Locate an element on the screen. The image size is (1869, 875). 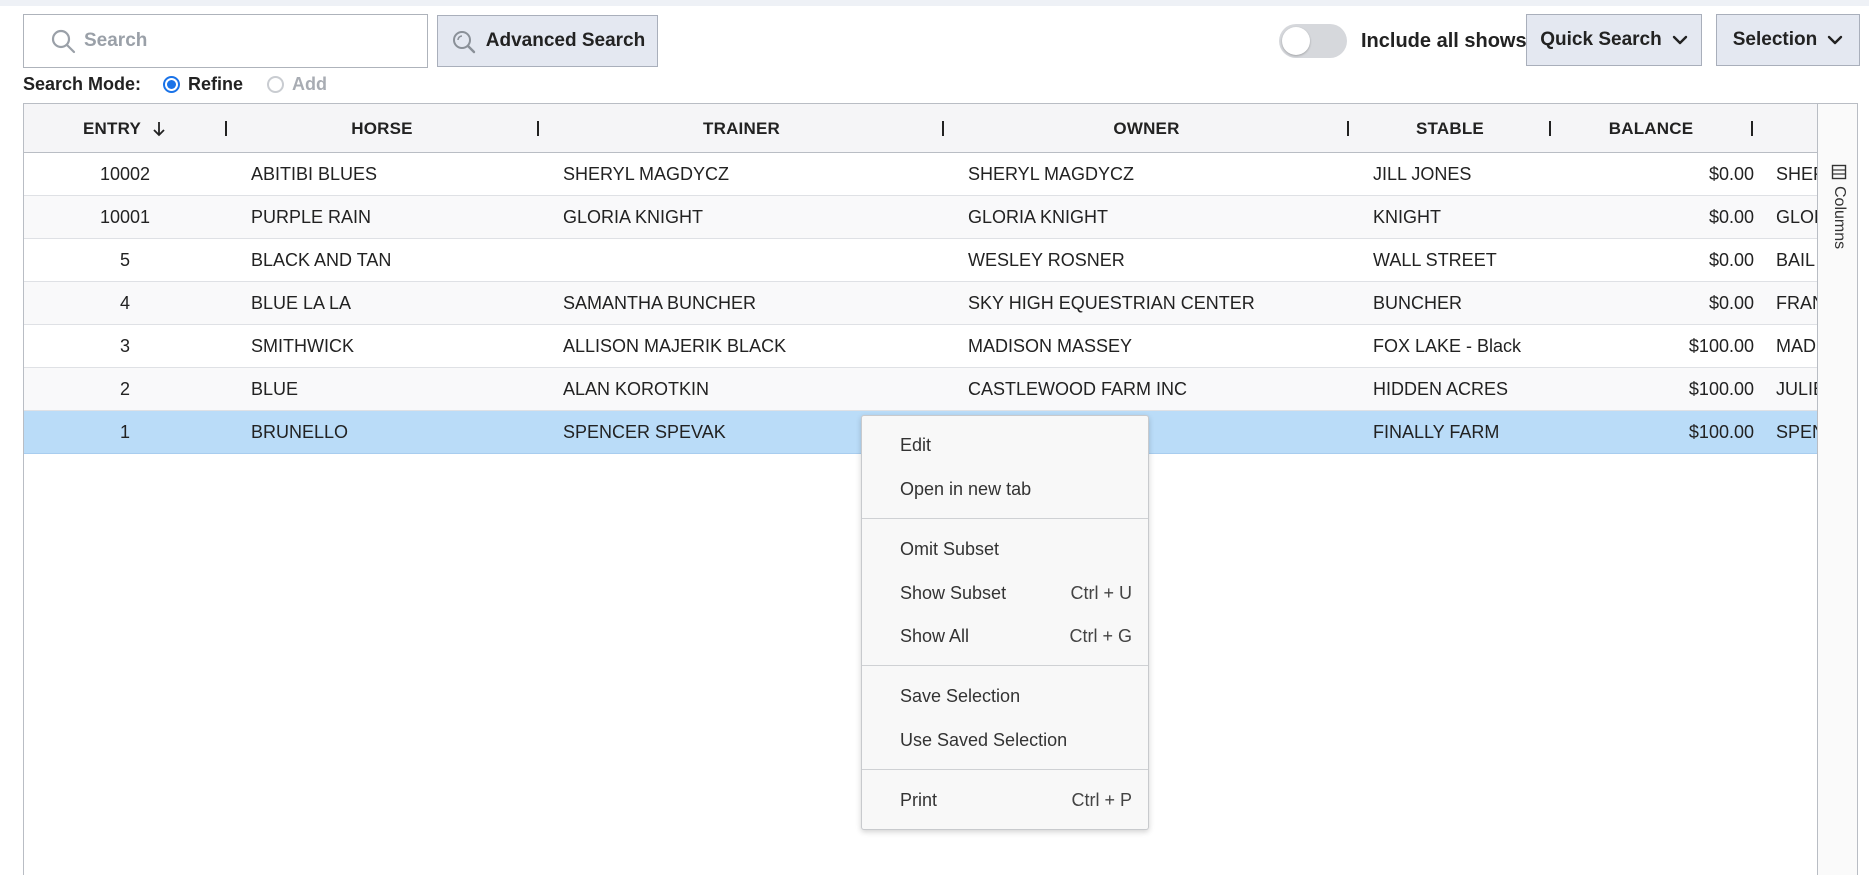
add-radio is located at coordinates (276, 84).